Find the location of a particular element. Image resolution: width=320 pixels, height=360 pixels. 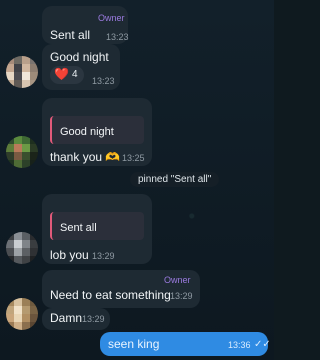

message-text: Sent all is located at coordinates (70, 35).